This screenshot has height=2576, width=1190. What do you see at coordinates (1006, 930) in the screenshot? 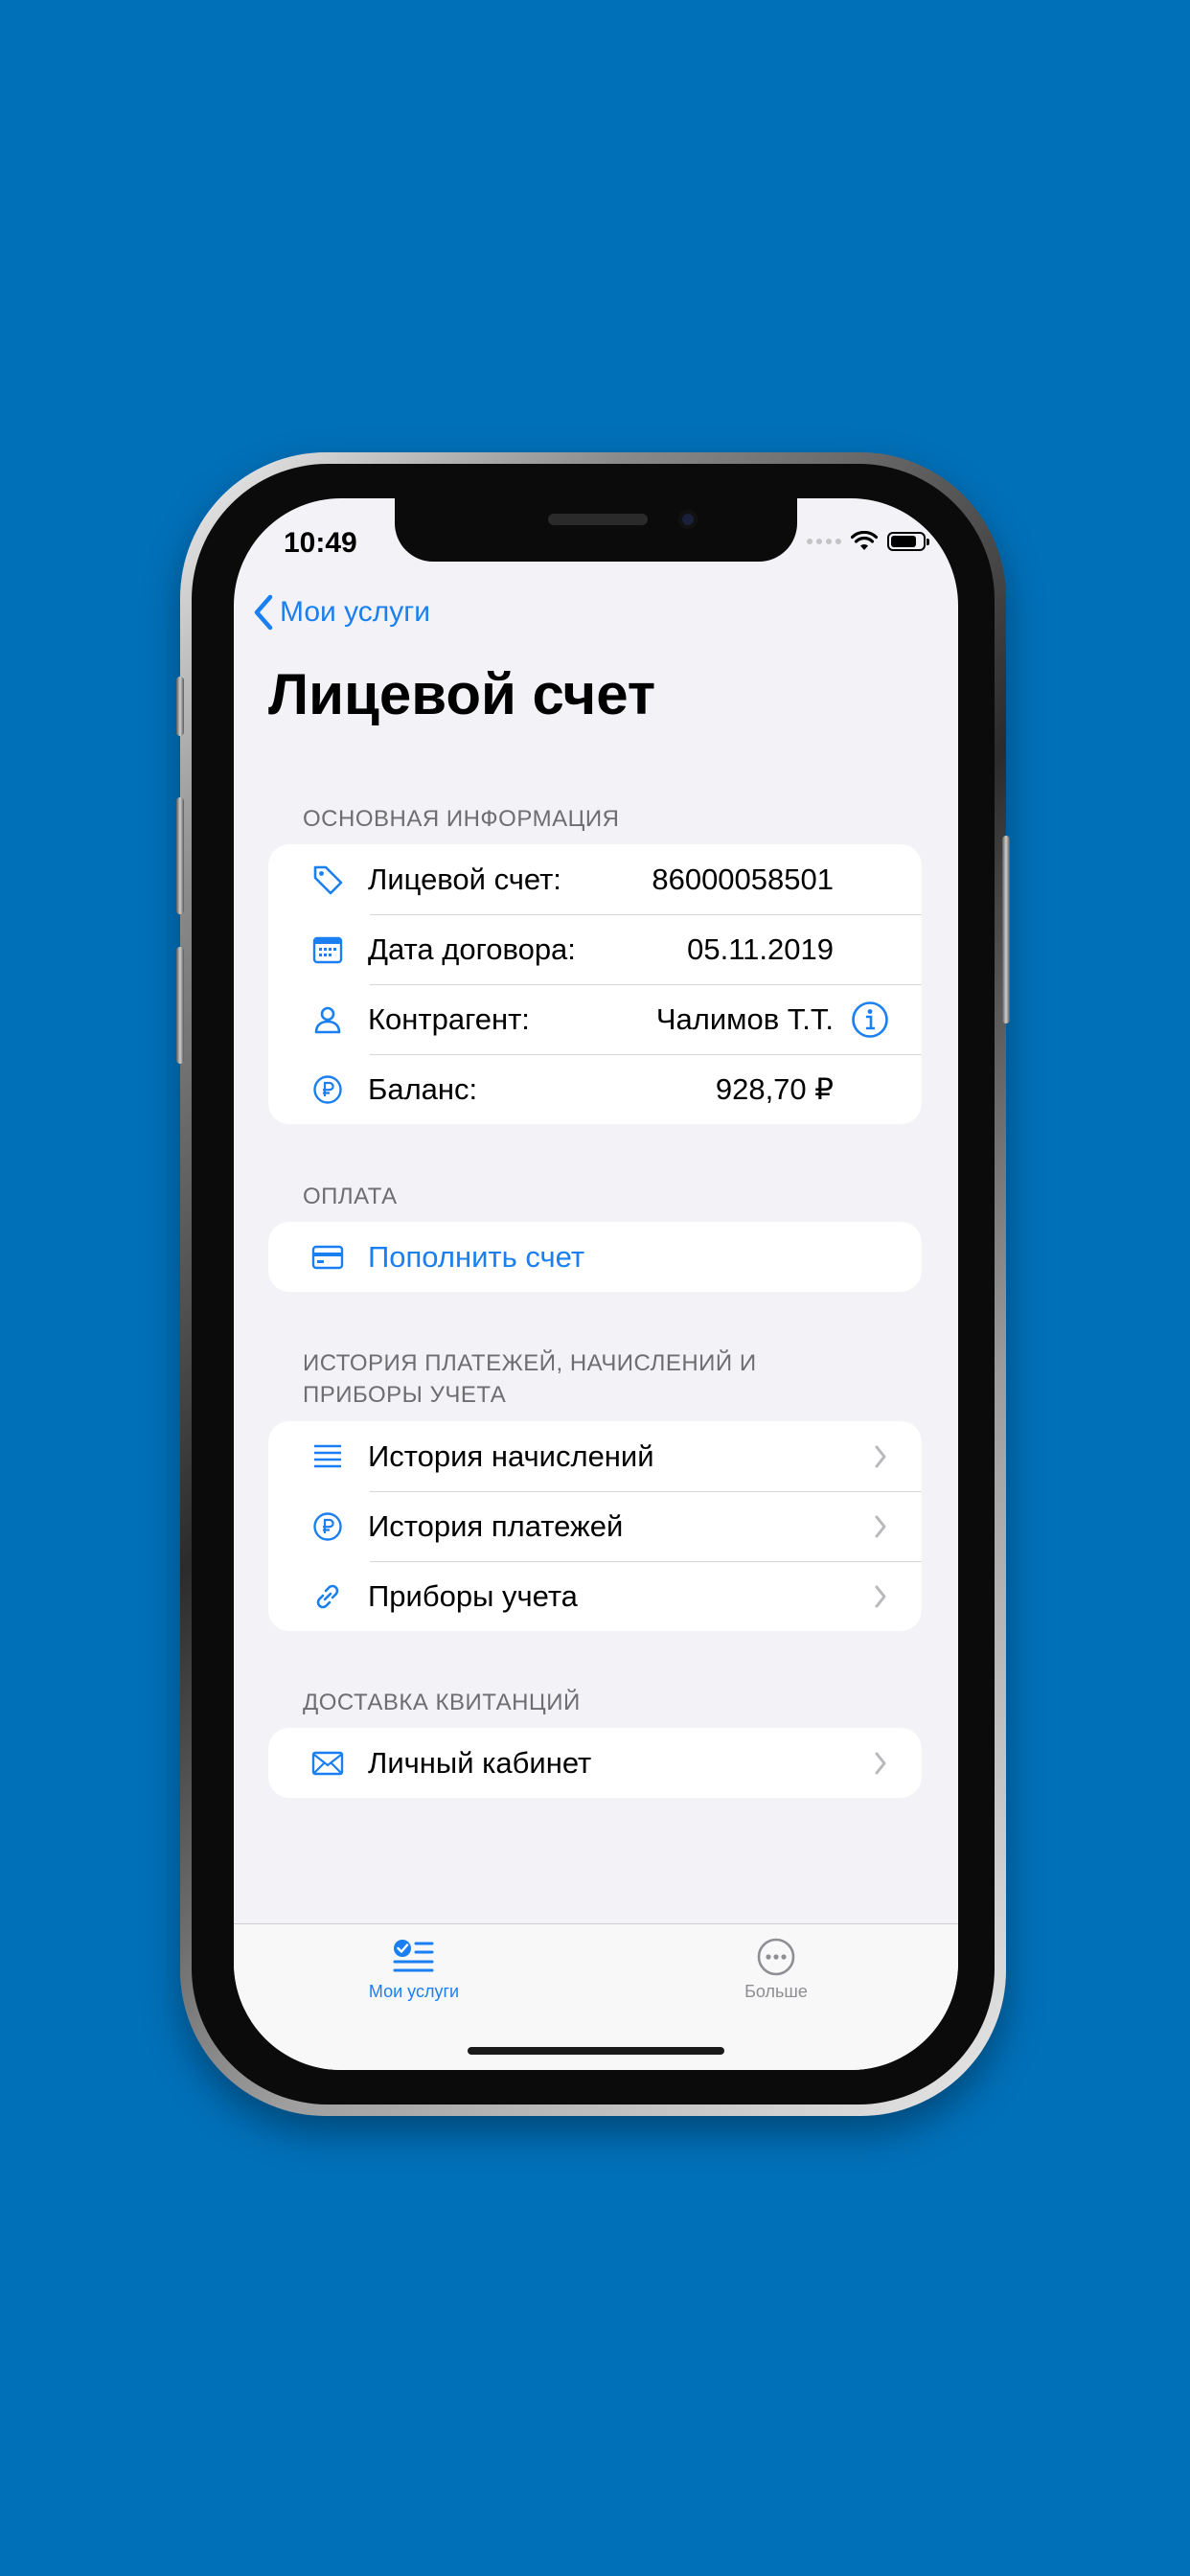
I see `power-button` at bounding box center [1006, 930].